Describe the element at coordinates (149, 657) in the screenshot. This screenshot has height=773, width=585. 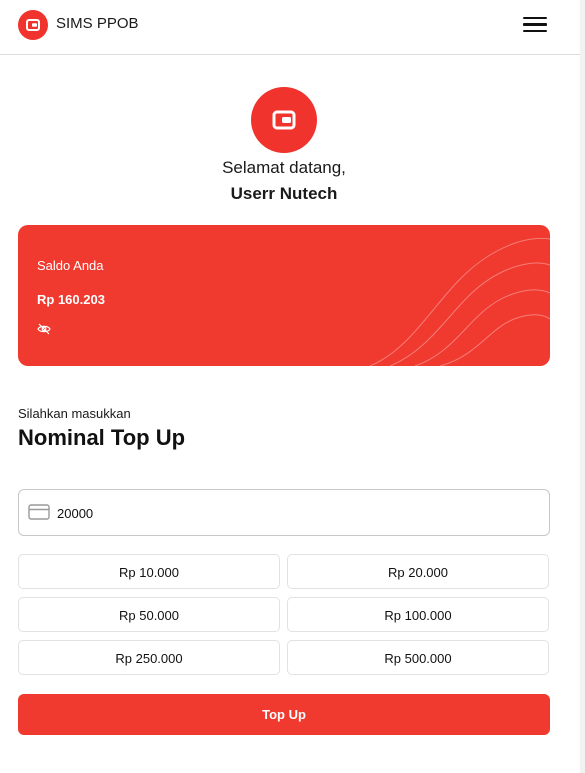
I see `preset-button: Rp 250.000` at that location.